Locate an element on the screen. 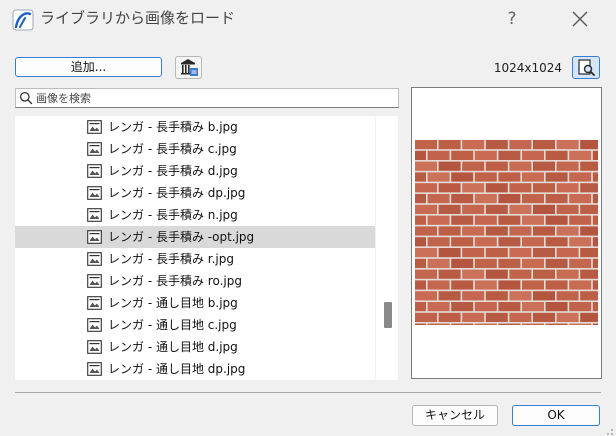 This screenshot has width=616, height=436. resize-grip-icon is located at coordinates (608, 430).